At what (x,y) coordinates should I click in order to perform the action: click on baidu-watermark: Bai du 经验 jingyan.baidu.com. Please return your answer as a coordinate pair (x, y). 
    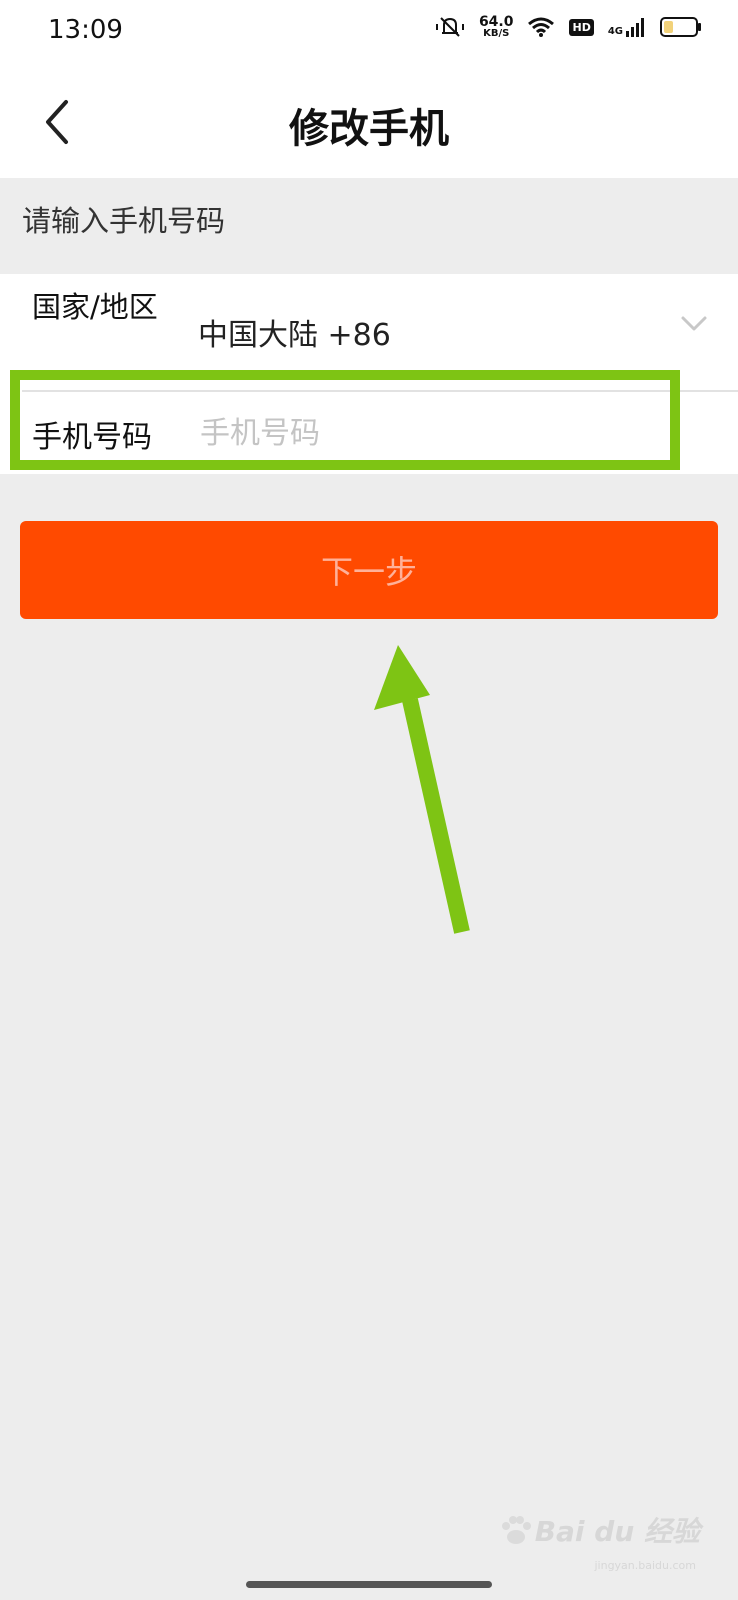
    Looking at the image, I should click on (599, 1541).